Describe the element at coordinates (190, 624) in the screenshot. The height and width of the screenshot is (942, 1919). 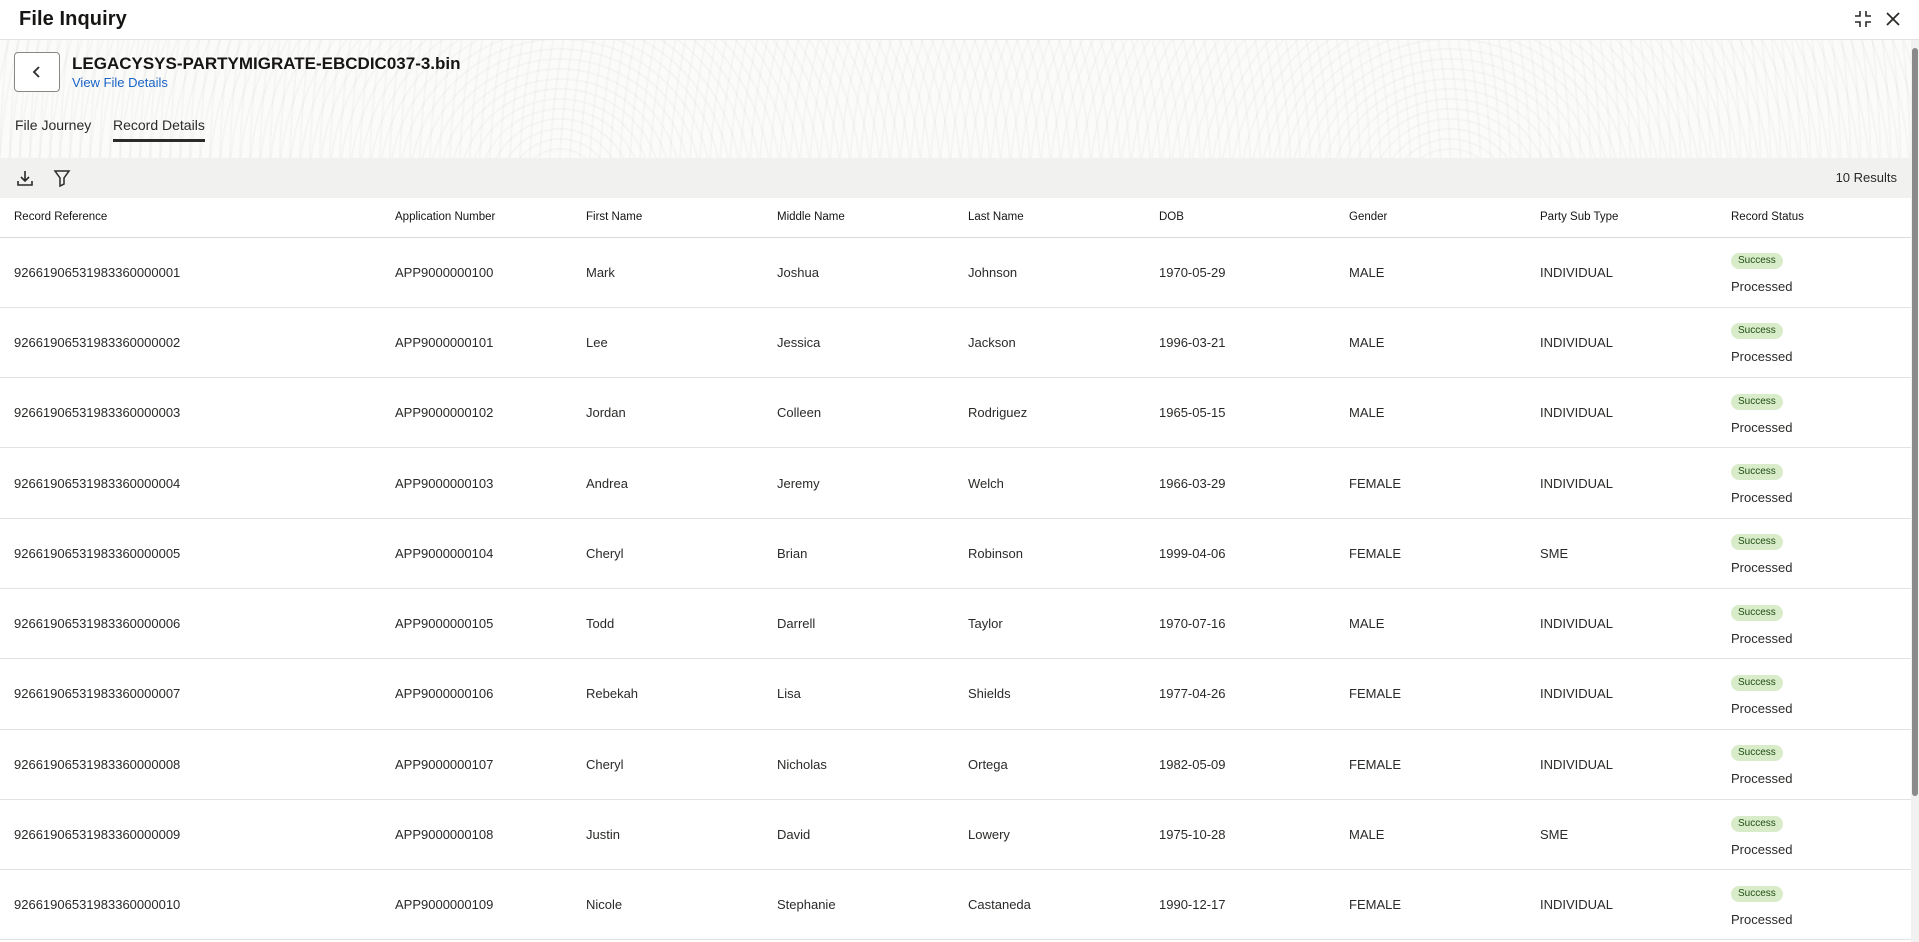
I see `record-reference-cell: 92661906531983360000006` at that location.